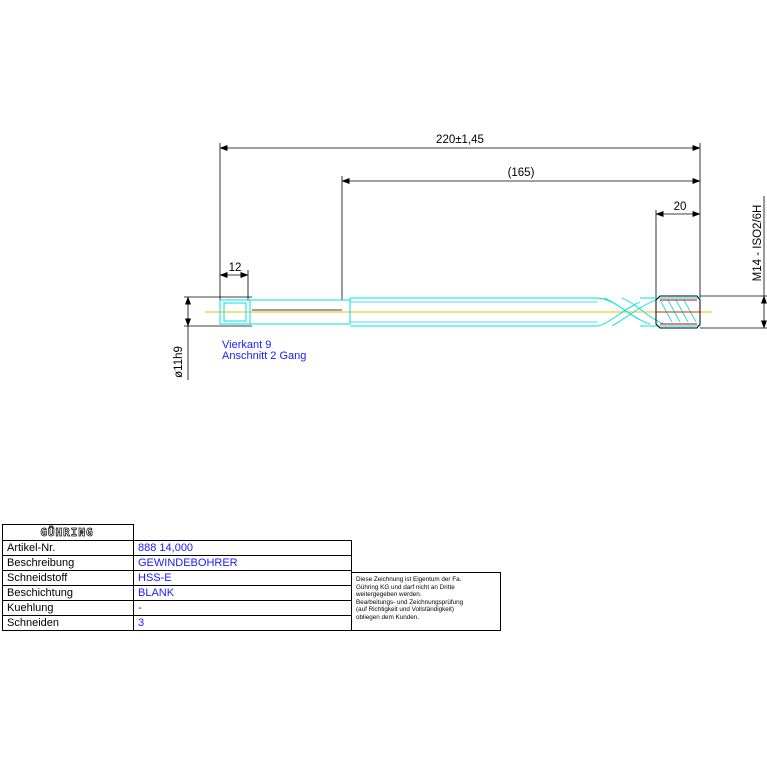  What do you see at coordinates (521, 173) in the screenshot?
I see `thread-length-label: (165)` at bounding box center [521, 173].